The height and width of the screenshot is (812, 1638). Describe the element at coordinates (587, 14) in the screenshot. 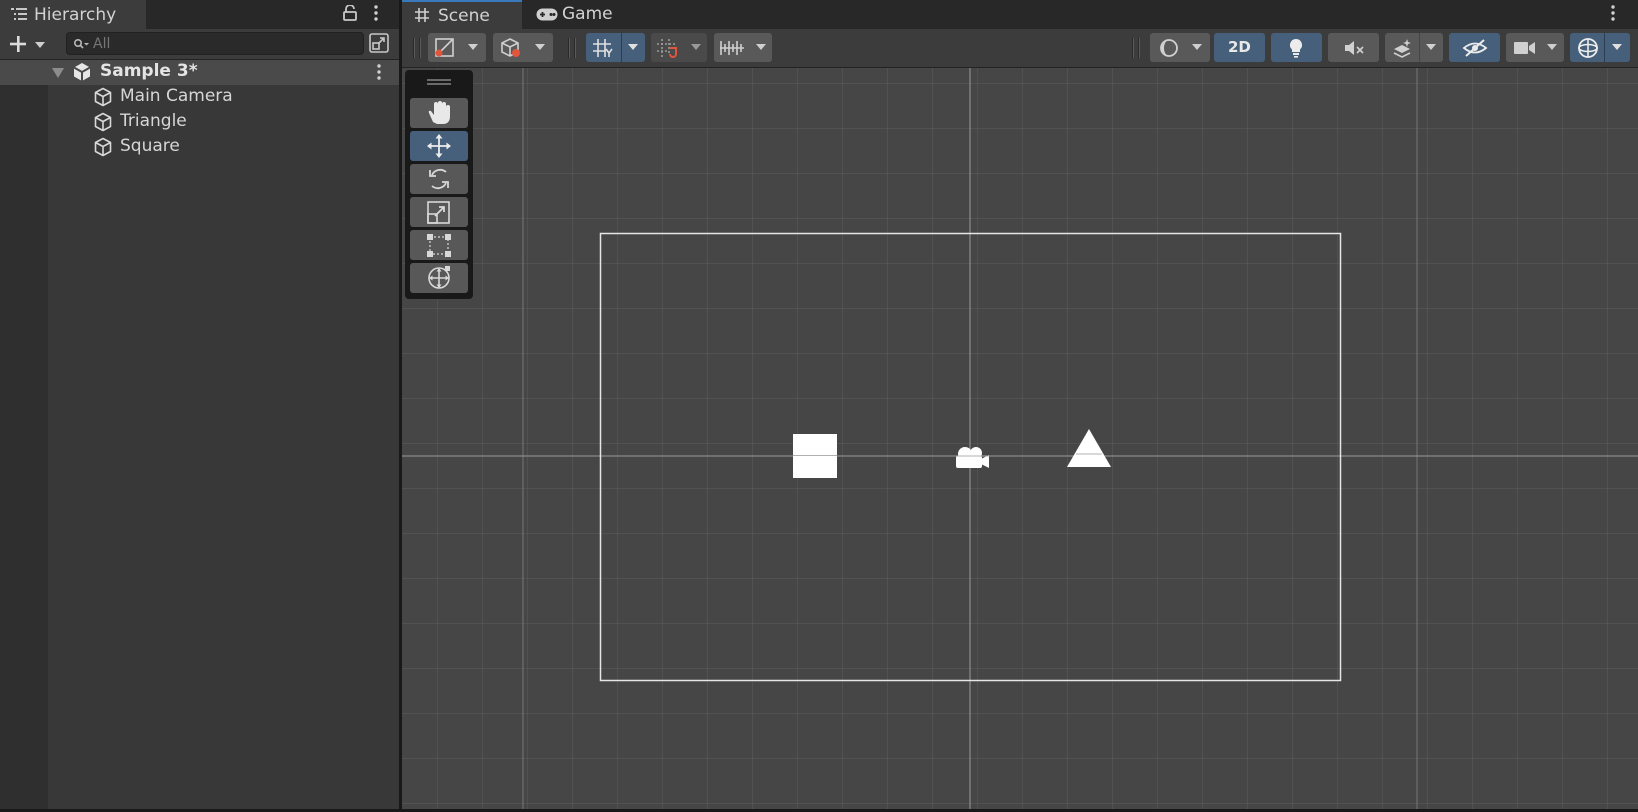

I see `tab-game-label: Game` at that location.